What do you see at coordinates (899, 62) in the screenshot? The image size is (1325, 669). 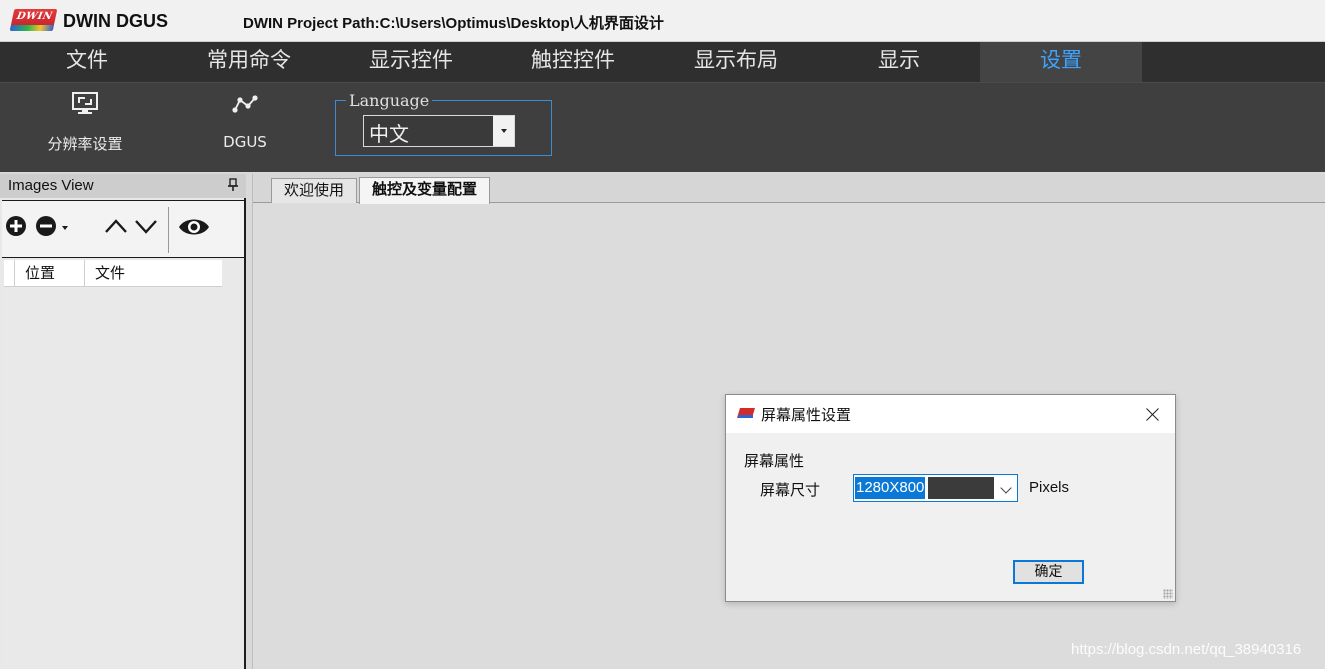 I see `menu-display: 显示` at bounding box center [899, 62].